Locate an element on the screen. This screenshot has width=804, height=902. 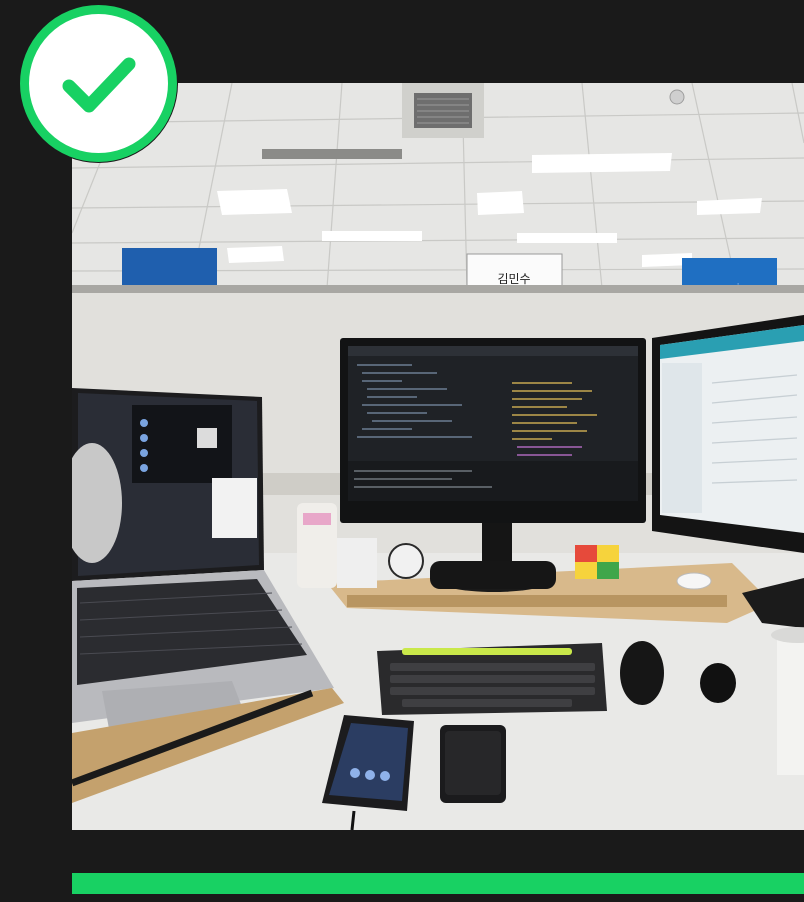
accent-bar is located at coordinates (438, 883).